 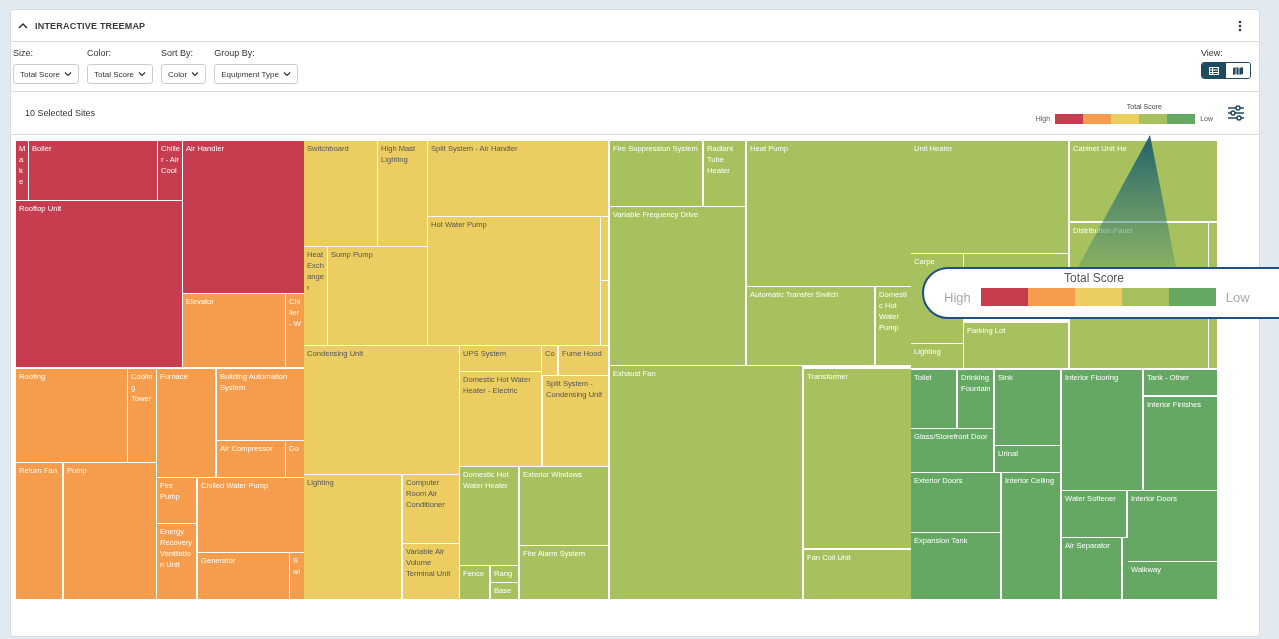 I want to click on grid-icon, so click(x=1214, y=70).